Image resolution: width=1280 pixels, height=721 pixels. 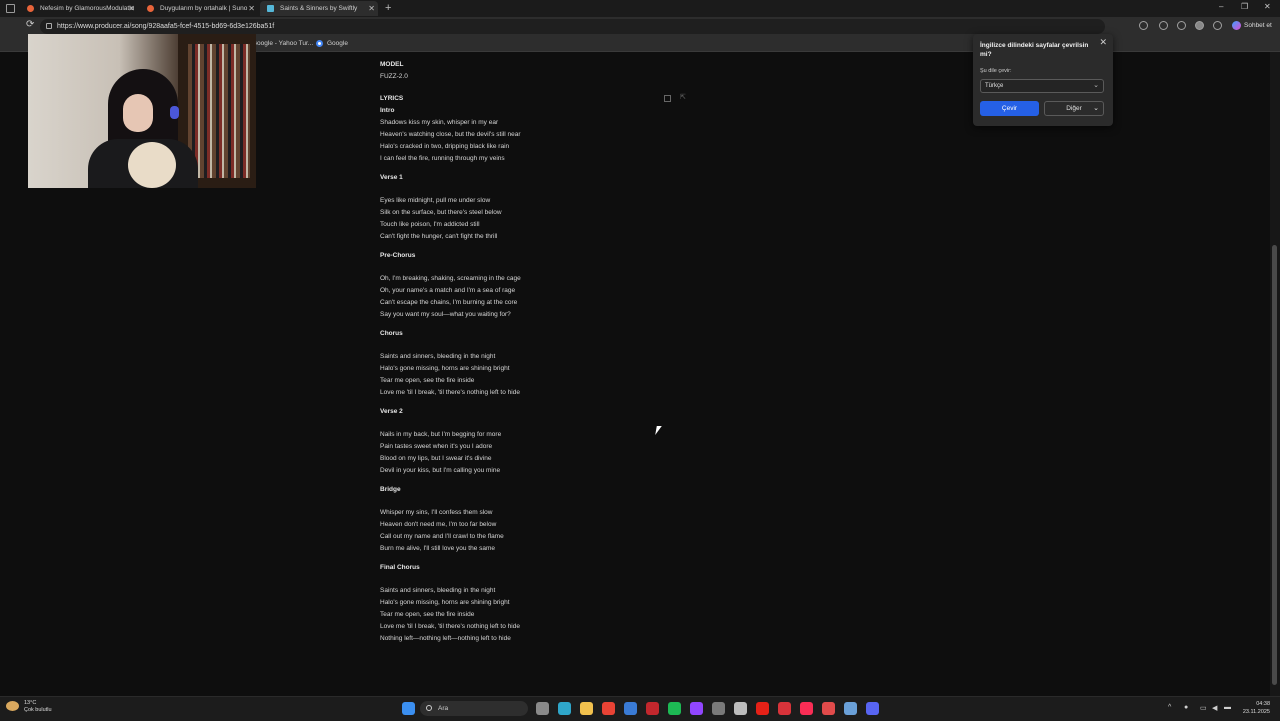 What do you see at coordinates (436, 512) in the screenshot?
I see `lyric-line: Whisper my sins, I'll confess them slow` at bounding box center [436, 512].